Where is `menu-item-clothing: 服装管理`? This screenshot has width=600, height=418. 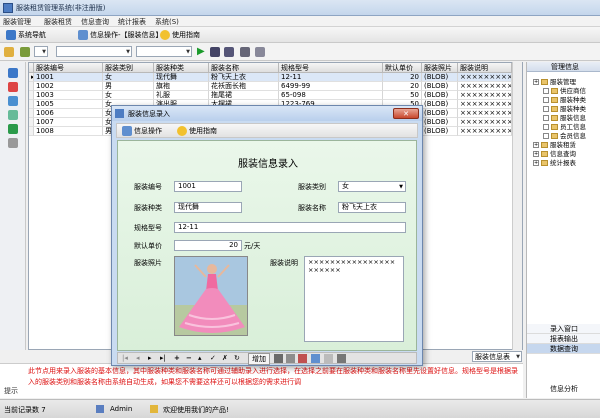
menu-item-clothing: 服装管理 is located at coordinates (17, 22).